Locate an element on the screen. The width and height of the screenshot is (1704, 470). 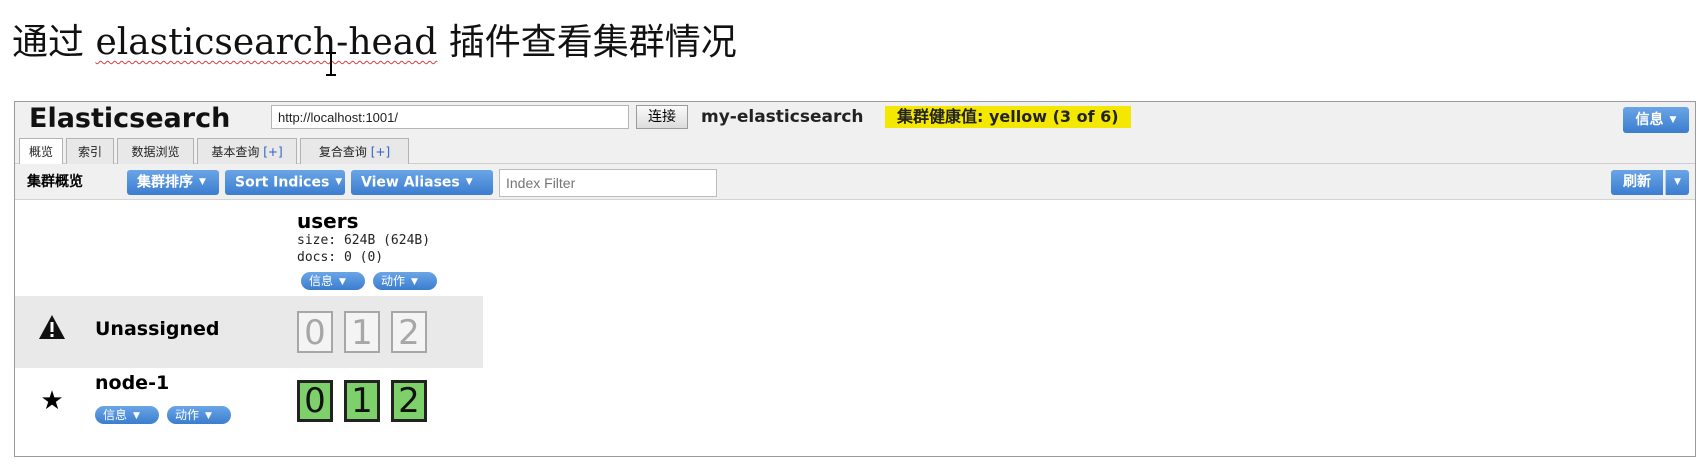
unassigned-label: Unassigned is located at coordinates (157, 329).